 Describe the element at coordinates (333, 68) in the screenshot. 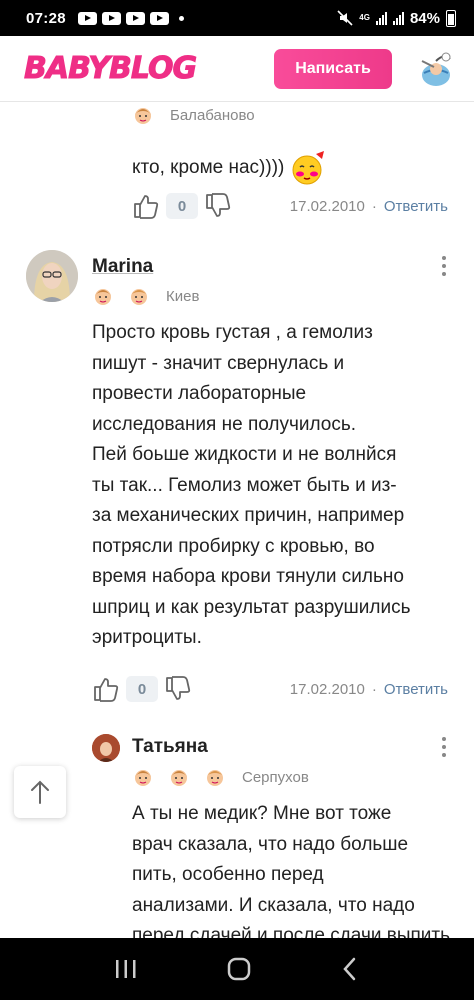

I see `write-button: Написать` at that location.